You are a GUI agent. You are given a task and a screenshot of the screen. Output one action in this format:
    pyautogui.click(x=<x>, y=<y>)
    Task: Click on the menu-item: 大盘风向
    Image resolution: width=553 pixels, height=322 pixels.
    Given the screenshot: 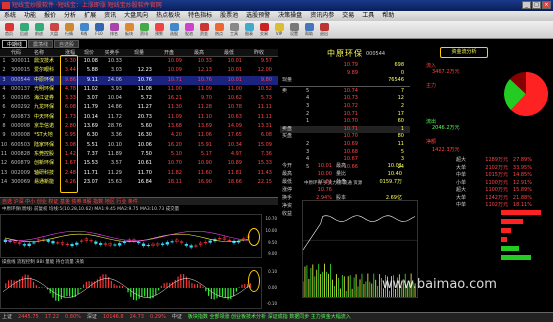 What is the action you would take?
    pyautogui.click(x=136, y=16)
    